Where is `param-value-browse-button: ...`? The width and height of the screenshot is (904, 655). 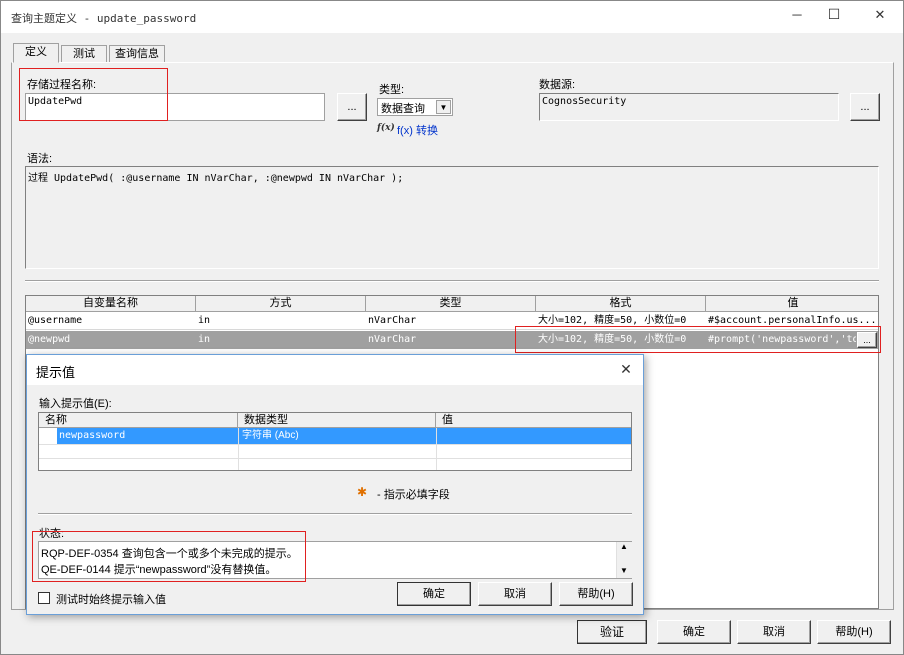 param-value-browse-button: ... is located at coordinates (867, 340).